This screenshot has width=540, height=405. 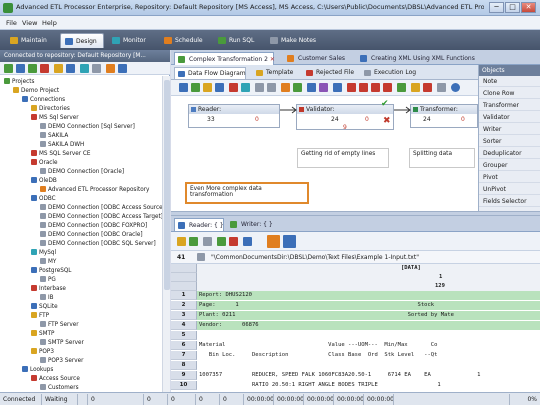 I want to click on tree-node: PG, so click(x=48, y=280).